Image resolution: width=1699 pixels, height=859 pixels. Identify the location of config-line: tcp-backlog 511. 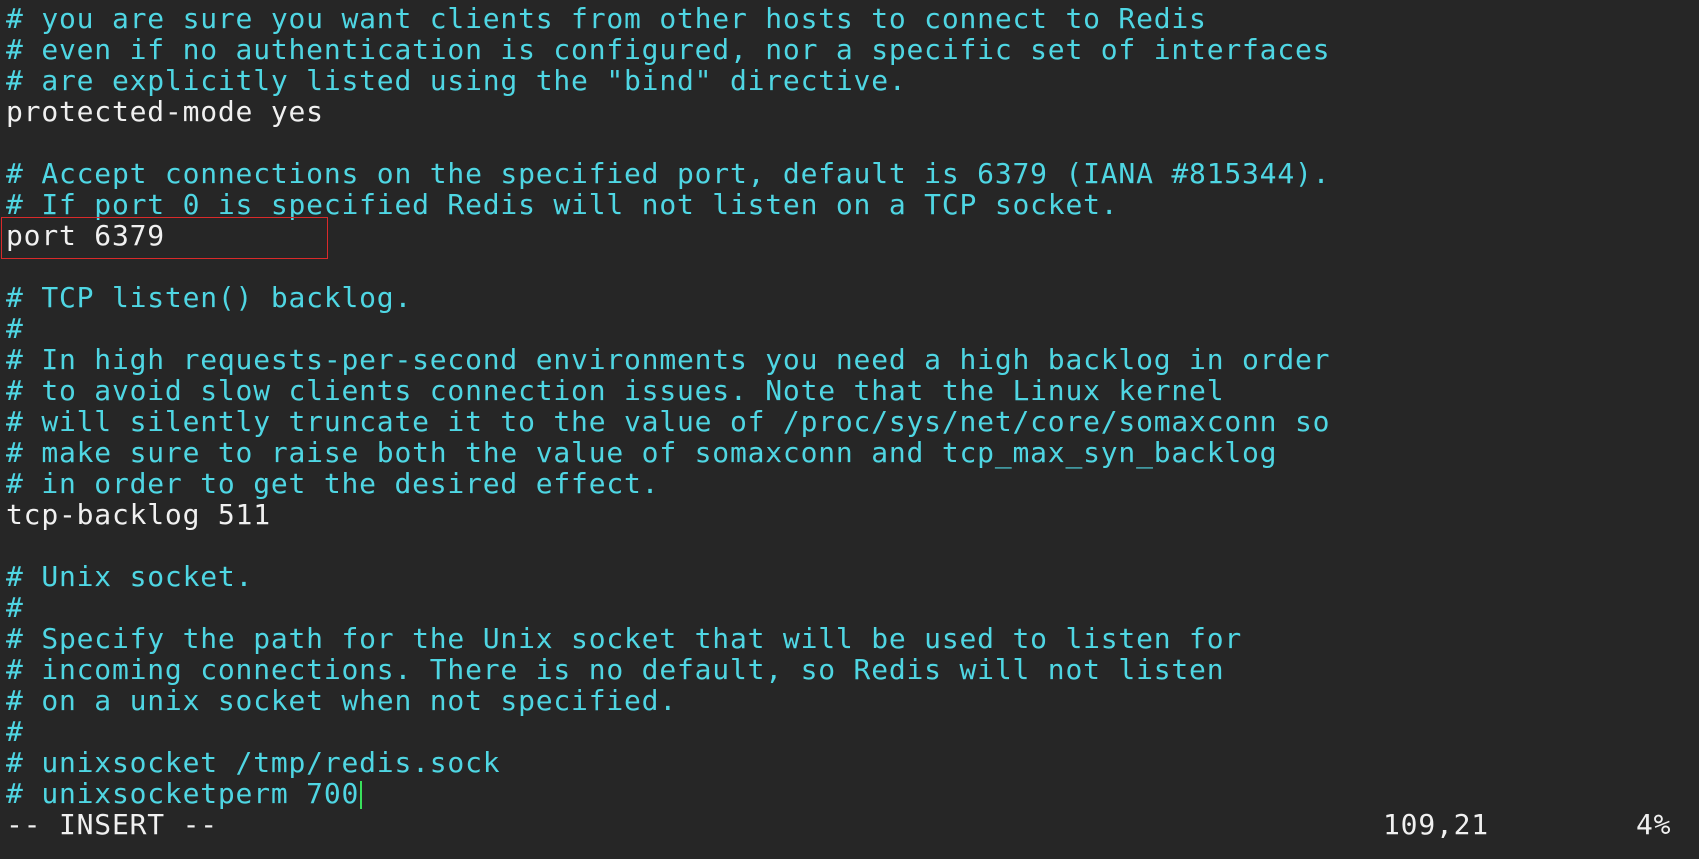
(852, 513).